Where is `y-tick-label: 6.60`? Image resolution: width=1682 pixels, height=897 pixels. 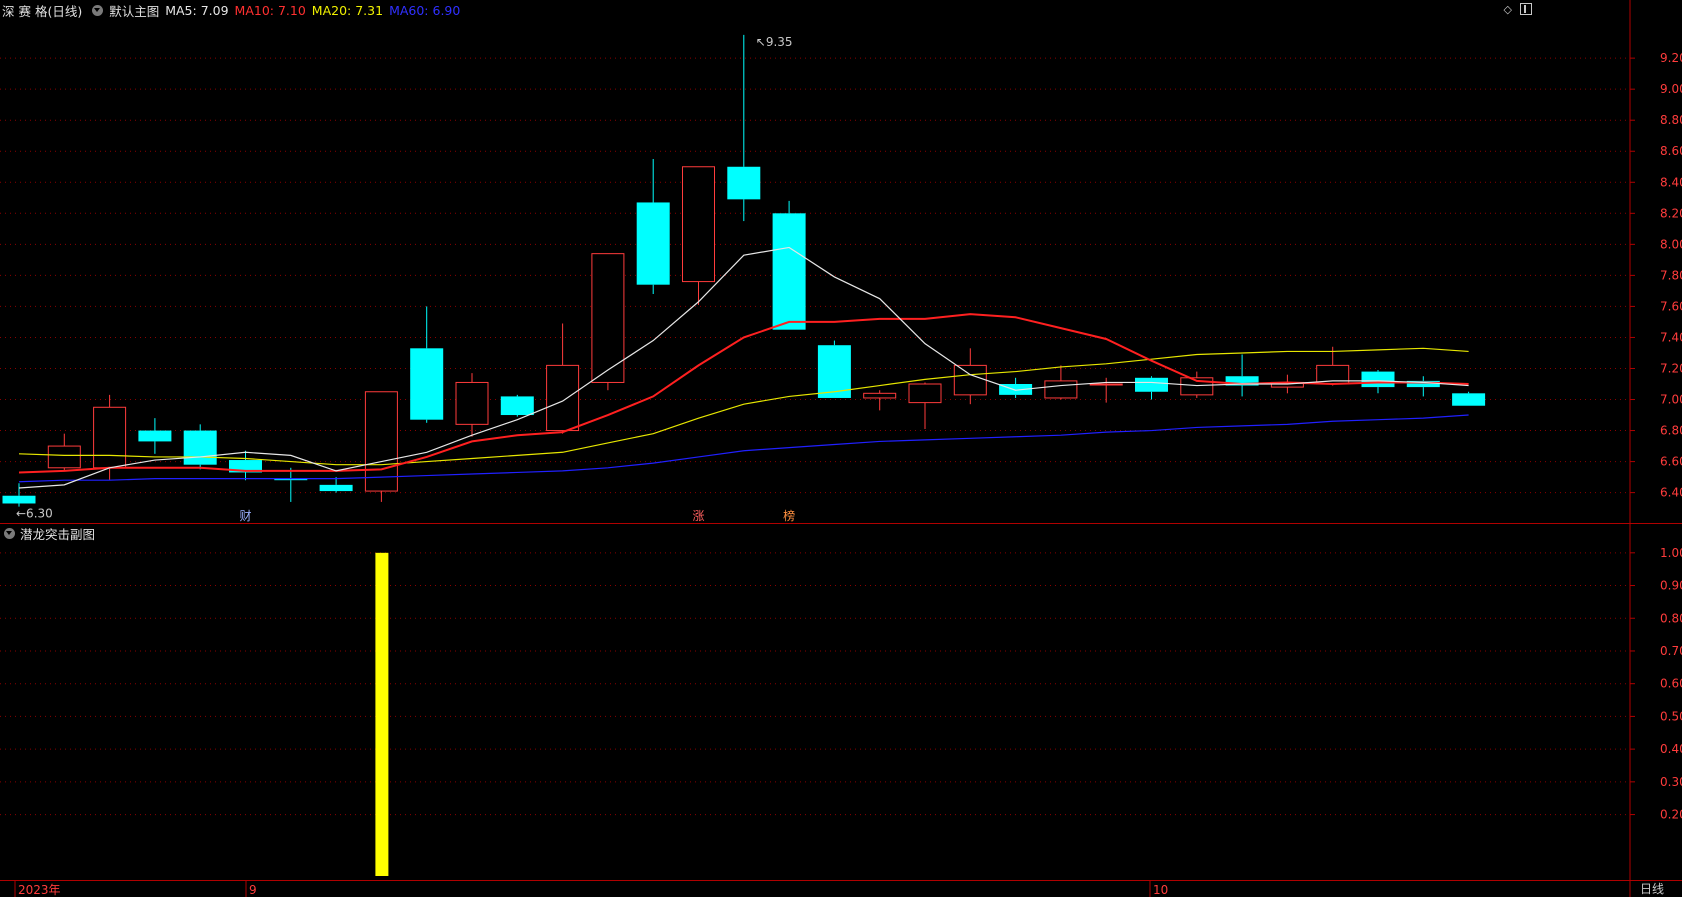 y-tick-label: 6.60 is located at coordinates (1671, 462).